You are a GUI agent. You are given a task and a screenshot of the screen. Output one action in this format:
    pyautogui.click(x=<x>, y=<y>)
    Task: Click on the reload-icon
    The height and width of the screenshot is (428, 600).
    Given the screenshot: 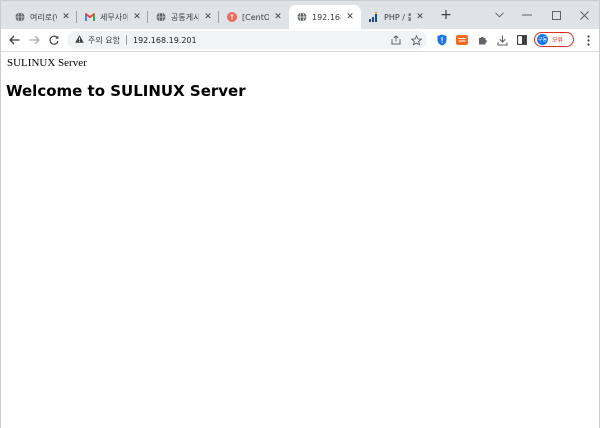 What is the action you would take?
    pyautogui.click(x=54, y=40)
    